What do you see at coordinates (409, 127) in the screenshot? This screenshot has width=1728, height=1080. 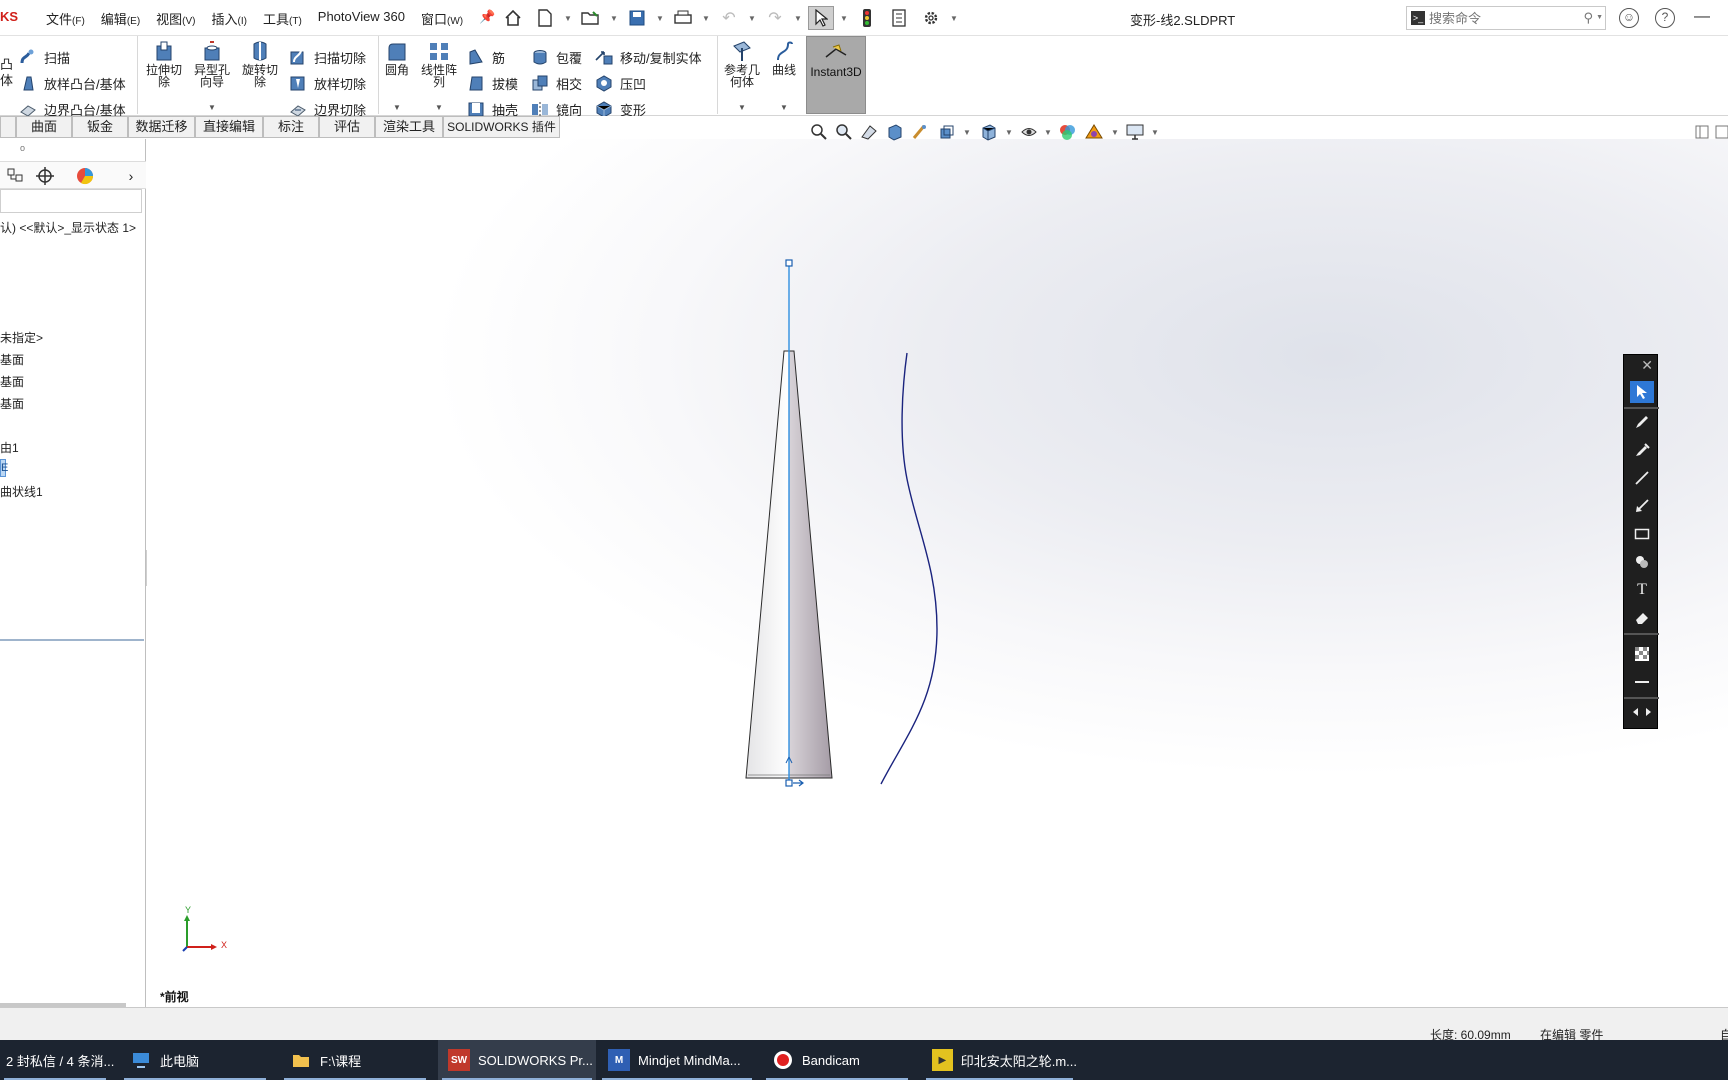 I see `tab-render-tools: 渲染工具` at bounding box center [409, 127].